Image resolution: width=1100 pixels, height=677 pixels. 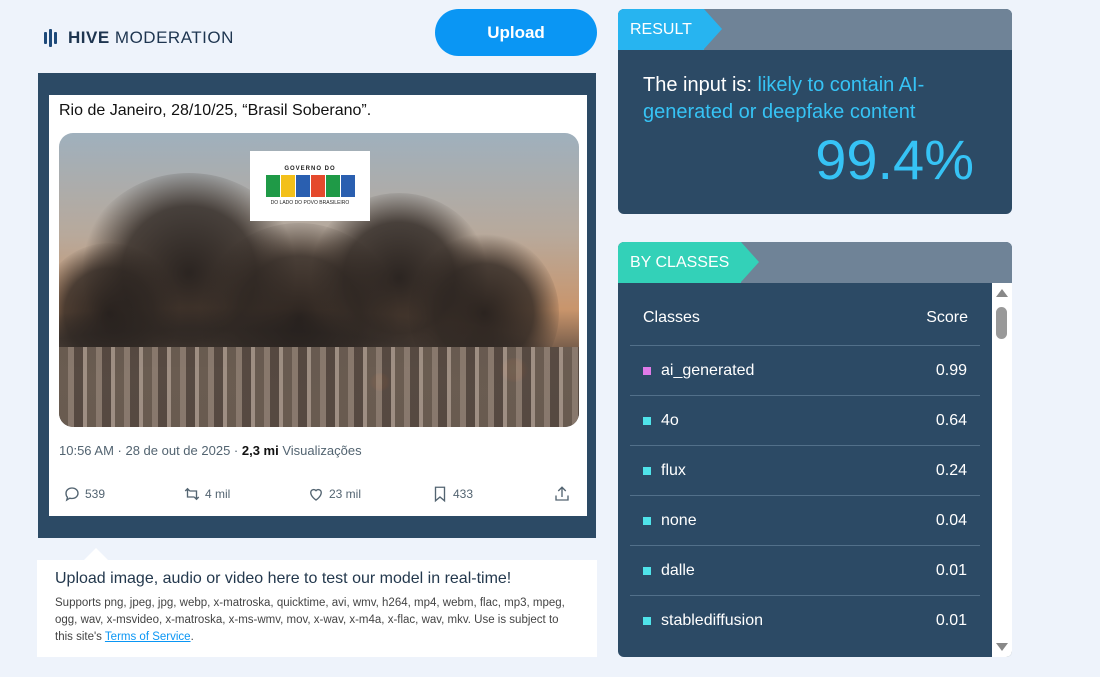 I want to click on classes-header: BY CLASSES, so click(x=815, y=262).